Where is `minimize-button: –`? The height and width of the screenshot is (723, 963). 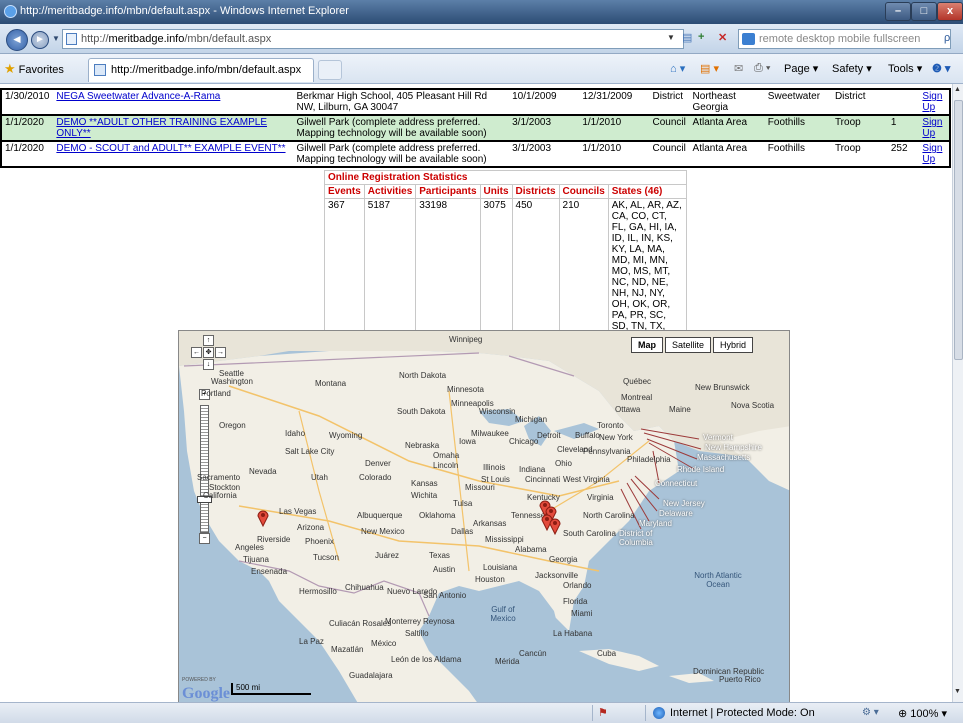 minimize-button: – is located at coordinates (898, 11).